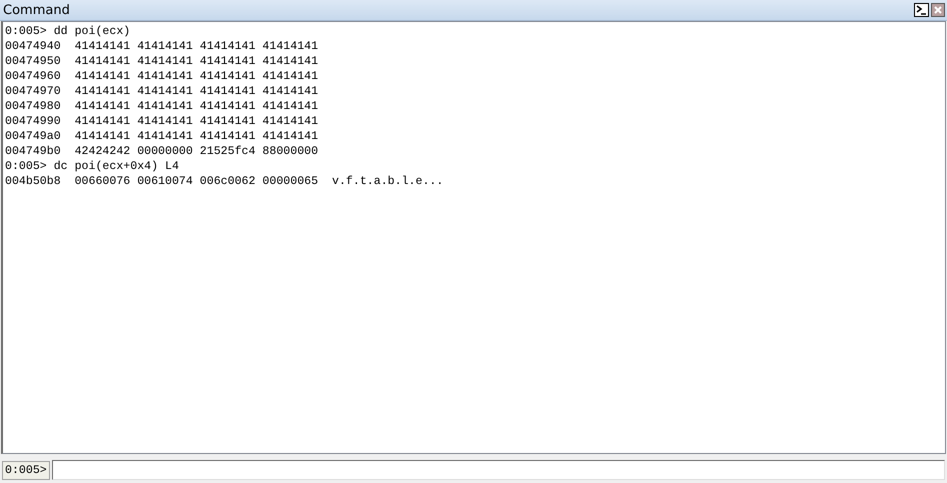 Image resolution: width=947 pixels, height=483 pixels. I want to click on output-line: 004749b0 42424242 00000000 21525fc4 88000000, so click(161, 151).